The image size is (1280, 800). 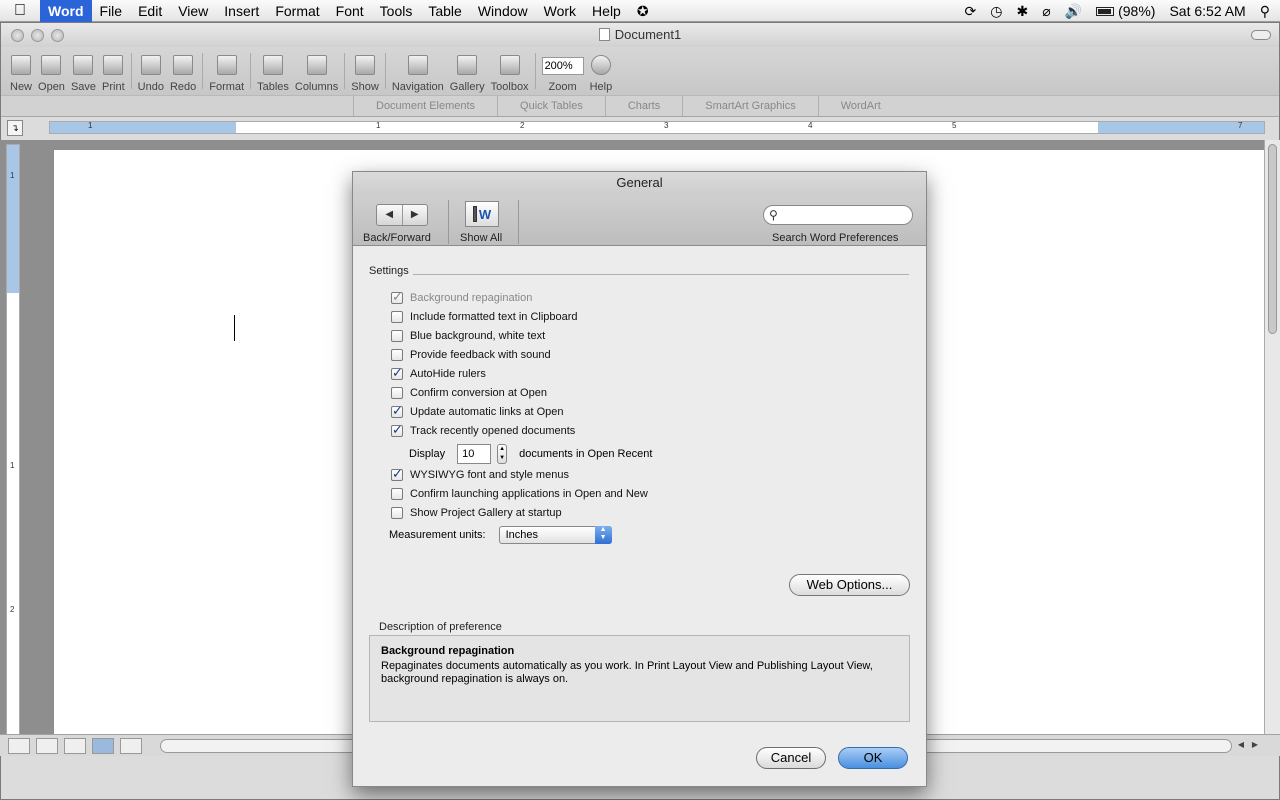 What do you see at coordinates (1255, 745) in the screenshot?
I see `scroll-right-icon: ▶` at bounding box center [1255, 745].